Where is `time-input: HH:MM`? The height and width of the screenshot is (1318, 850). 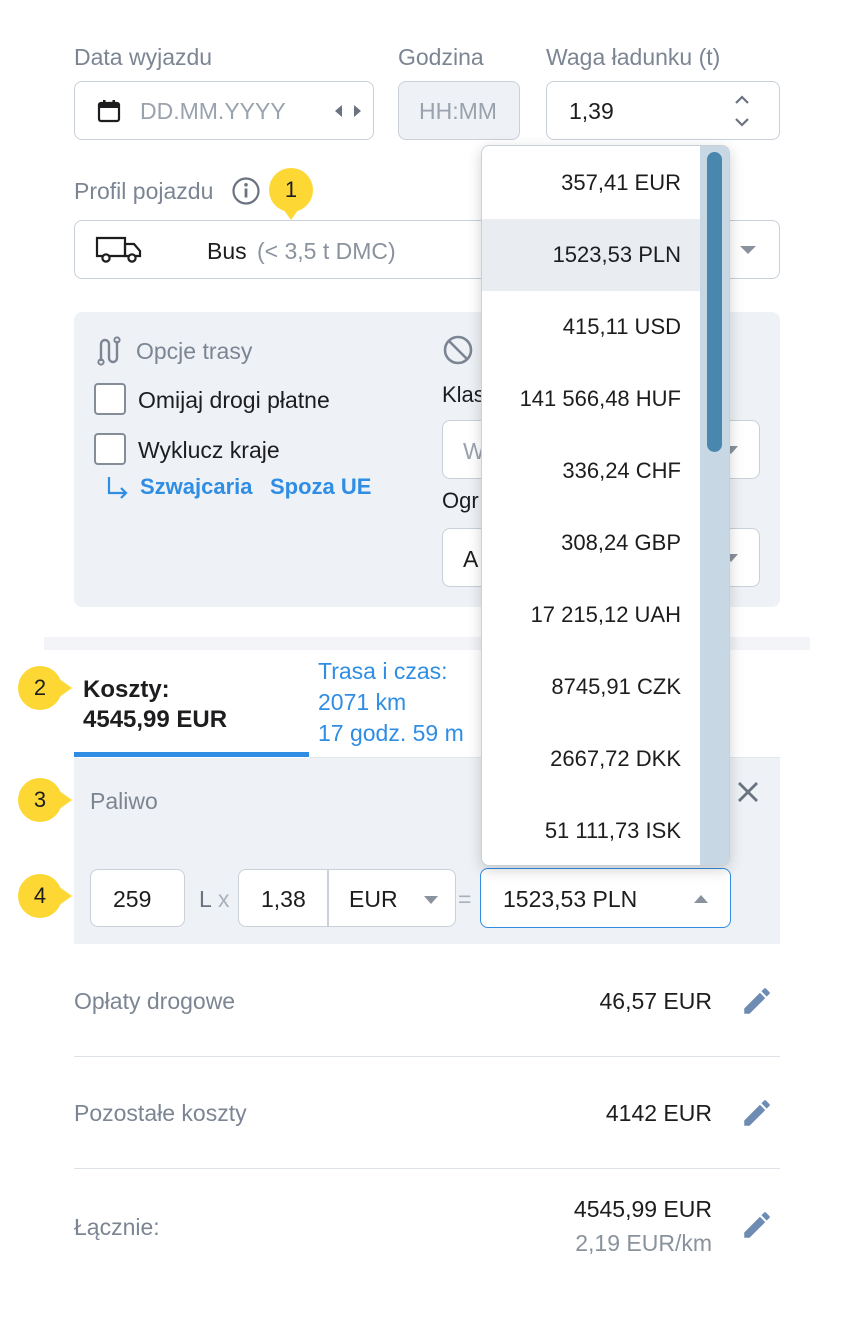
time-input: HH:MM is located at coordinates (459, 110).